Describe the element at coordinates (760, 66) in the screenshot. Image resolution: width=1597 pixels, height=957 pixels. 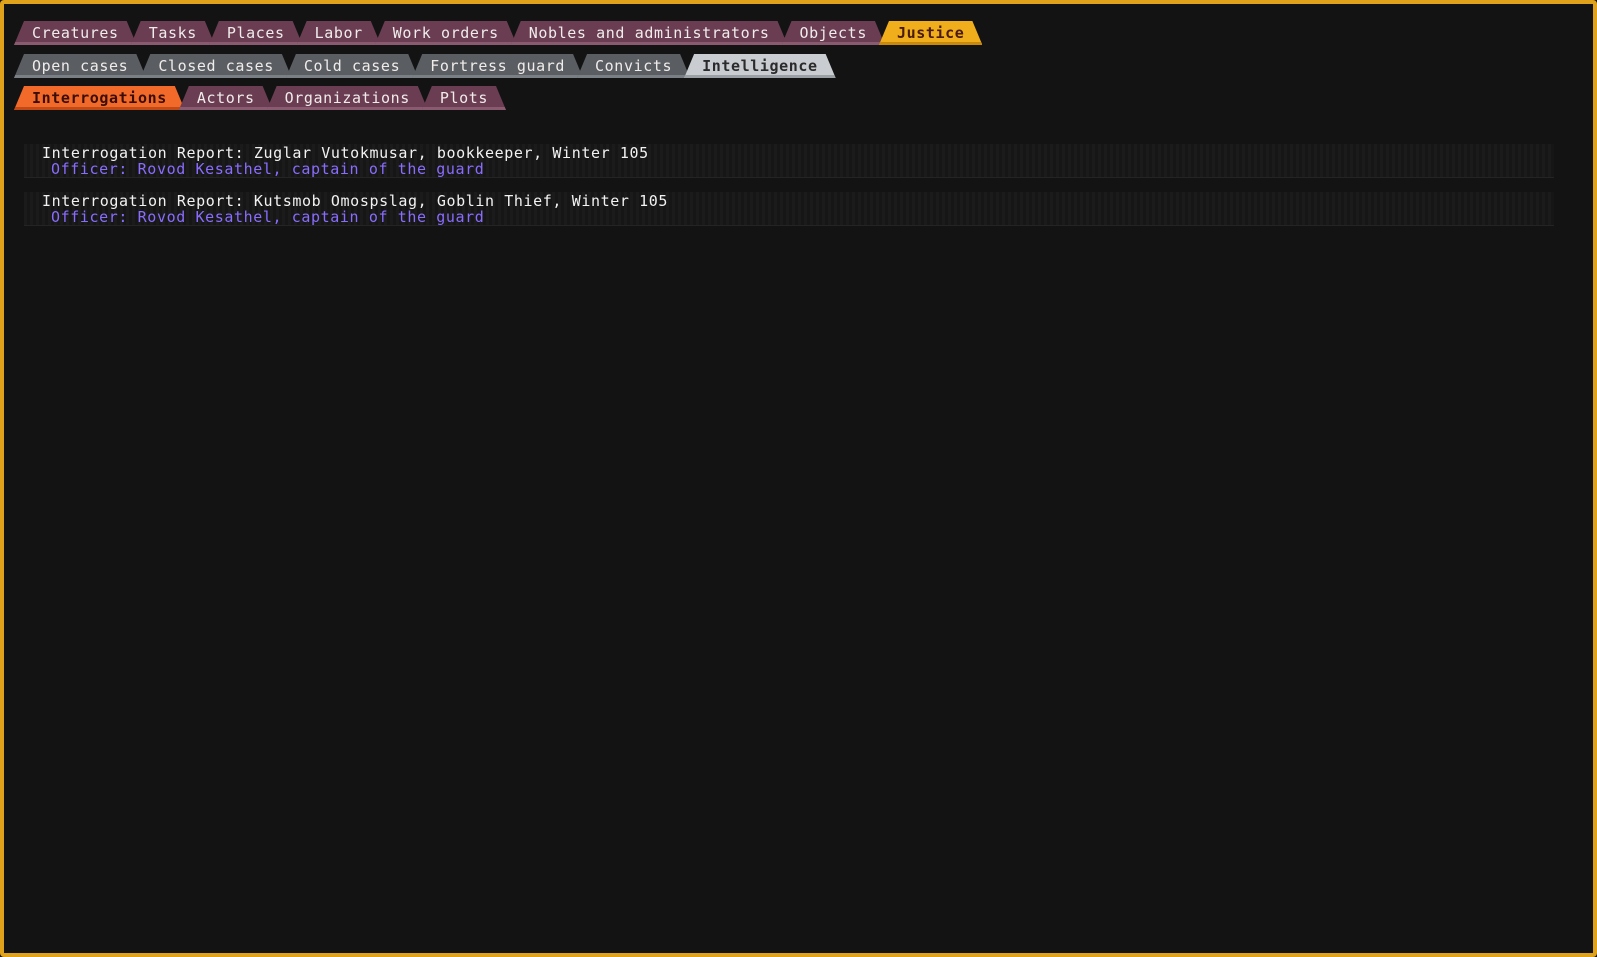
I see `tab-intelligence: Intelligence` at that location.